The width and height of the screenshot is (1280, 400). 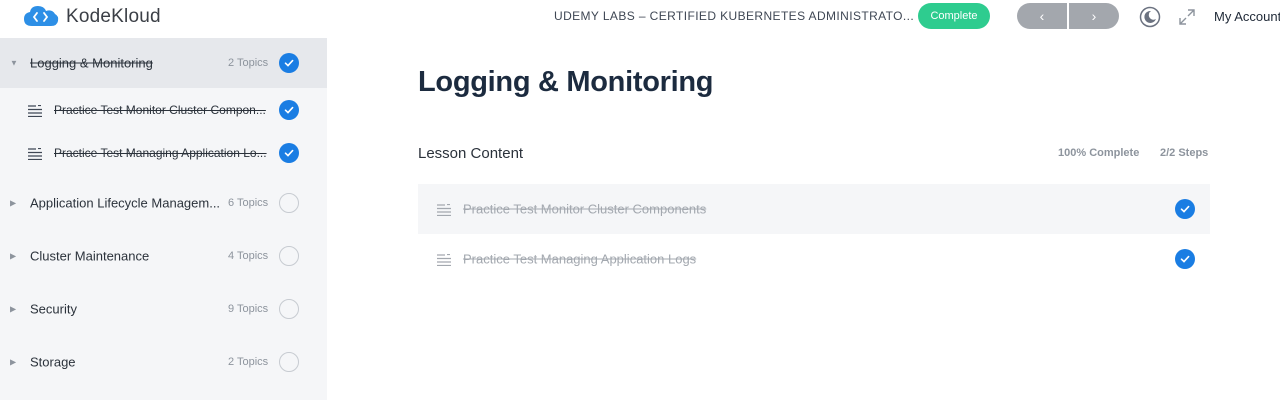 What do you see at coordinates (1068, 16) in the screenshot?
I see `lesson-navigation: ‹ ›` at bounding box center [1068, 16].